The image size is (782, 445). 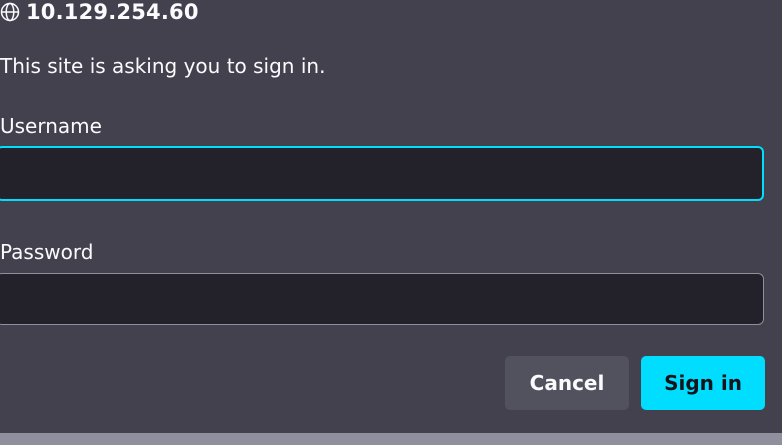 What do you see at coordinates (382, 299) in the screenshot?
I see `password-input` at bounding box center [382, 299].